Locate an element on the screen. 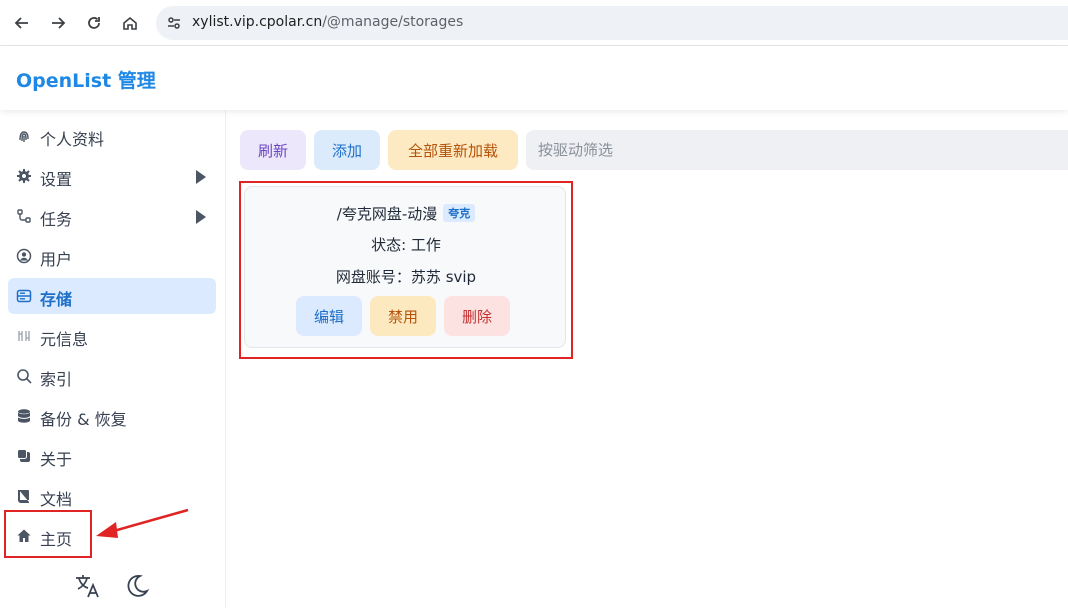 The width and height of the screenshot is (1068, 608). book-icon is located at coordinates (24, 496).